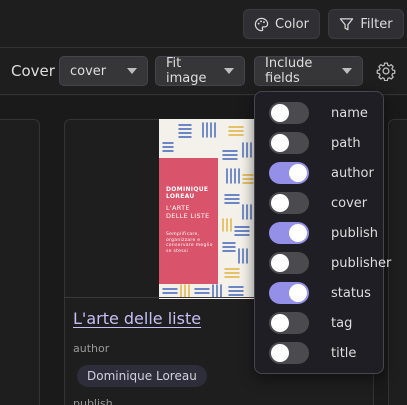 Image resolution: width=407 pixels, height=405 pixels. What do you see at coordinates (376, 24) in the screenshot?
I see `filter-button-label: Filter` at bounding box center [376, 24].